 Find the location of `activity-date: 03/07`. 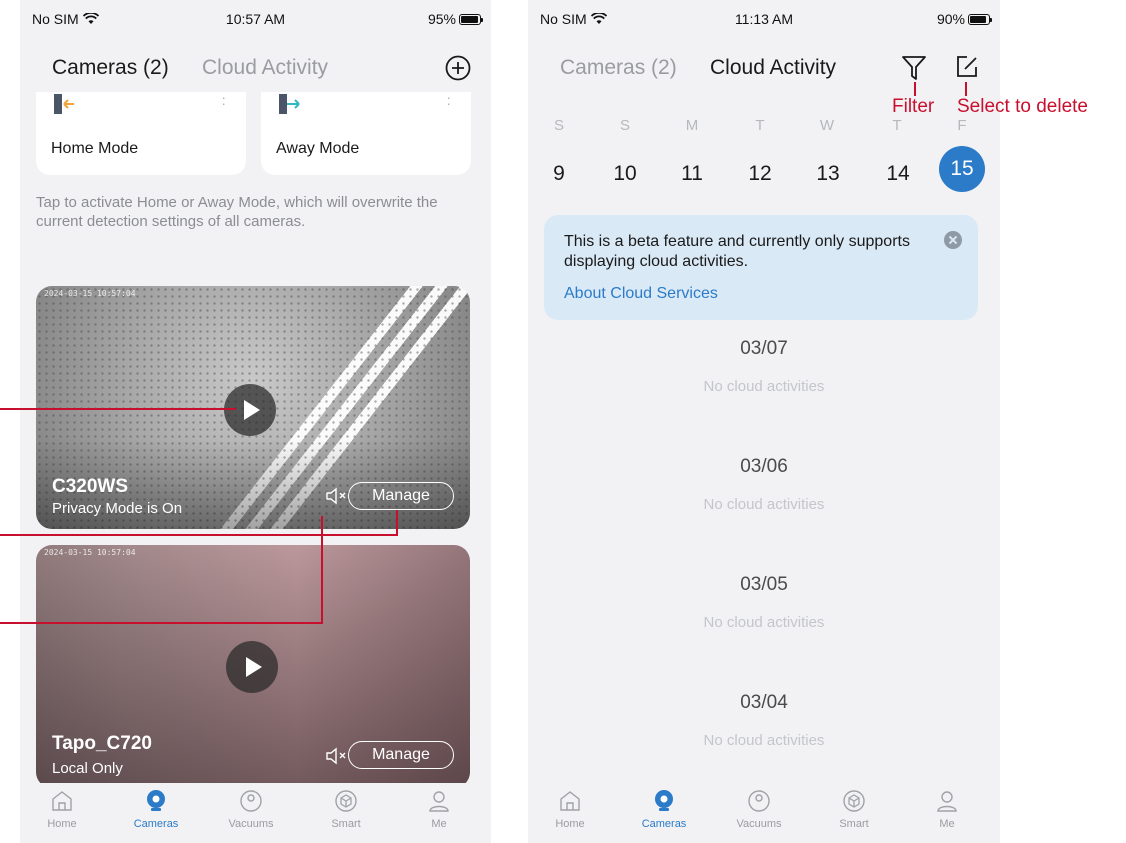

activity-date: 03/07 is located at coordinates (764, 348).